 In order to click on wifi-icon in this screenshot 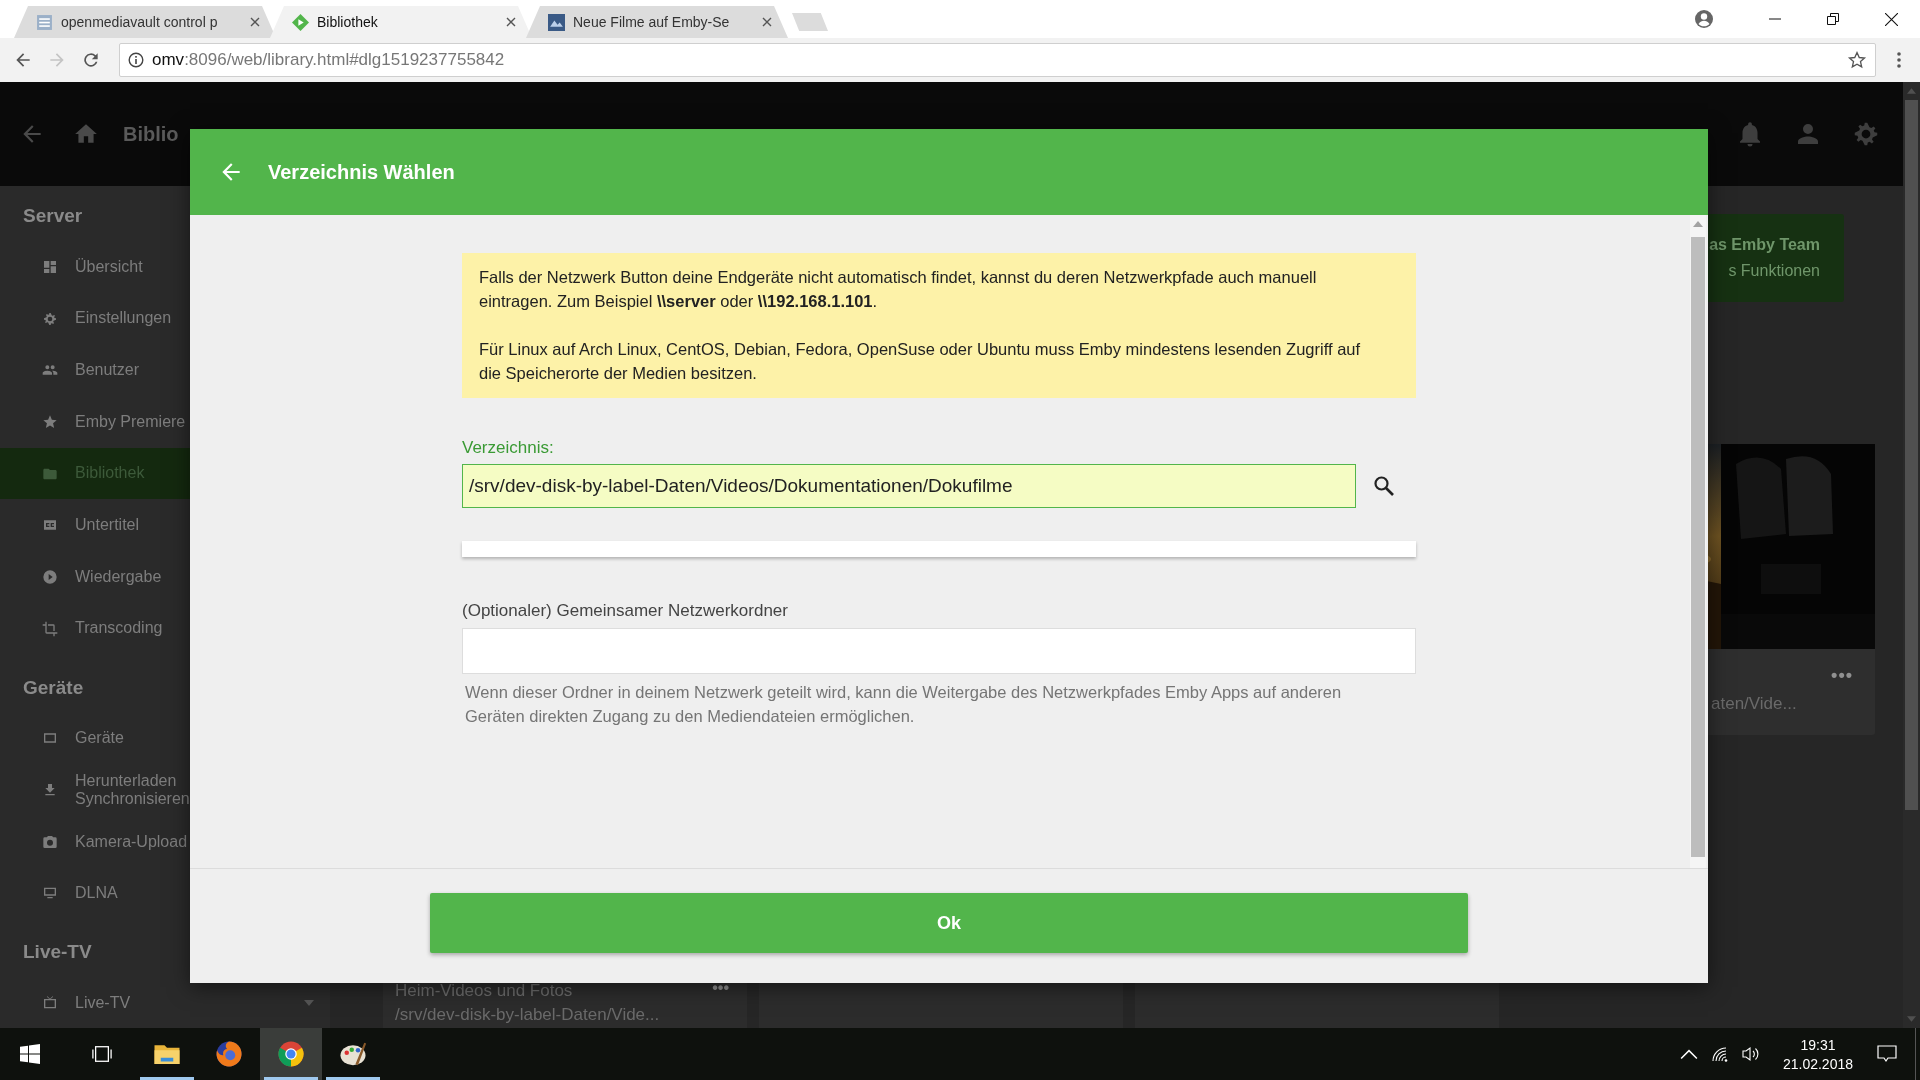, I will do `click(1719, 1054)`.